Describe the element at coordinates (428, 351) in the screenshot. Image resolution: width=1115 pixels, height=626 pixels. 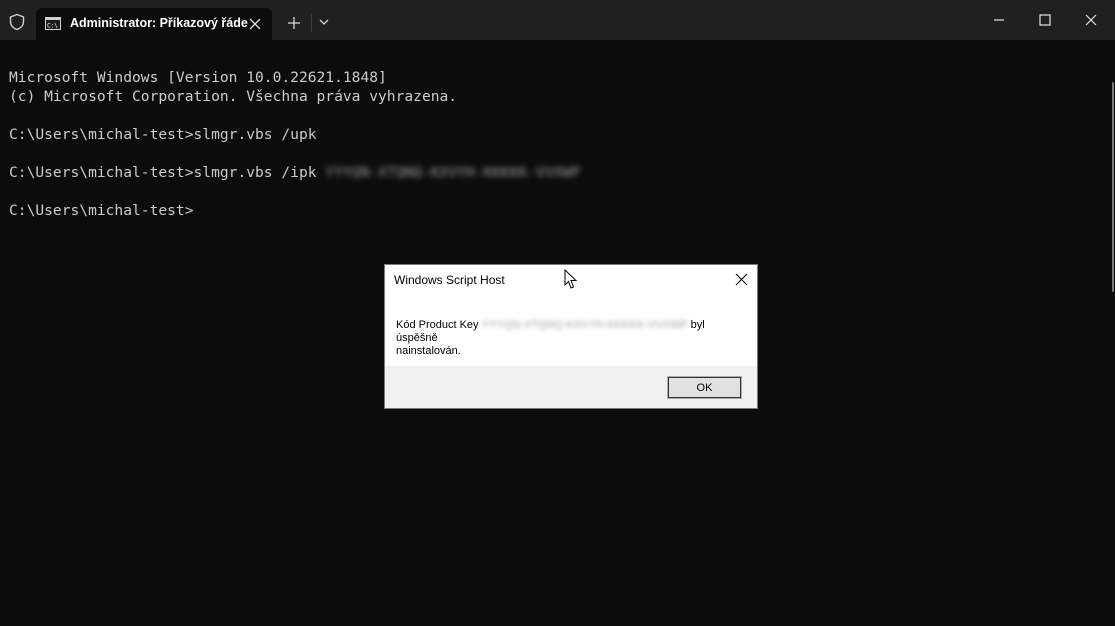
I see `message-line-2: nainstalován.` at that location.